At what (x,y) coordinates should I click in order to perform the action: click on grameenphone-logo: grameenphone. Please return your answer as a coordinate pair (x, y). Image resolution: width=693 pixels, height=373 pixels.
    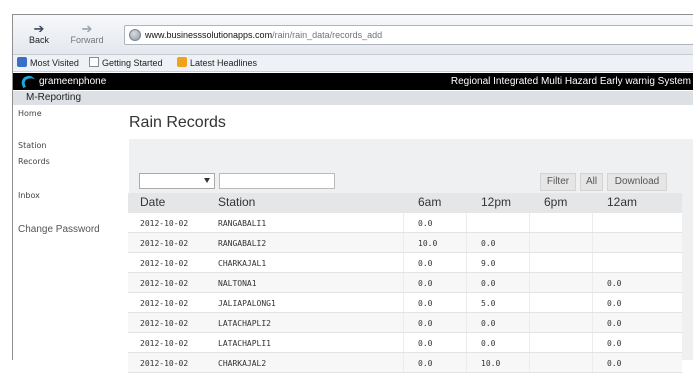
    Looking at the image, I should click on (63, 81).